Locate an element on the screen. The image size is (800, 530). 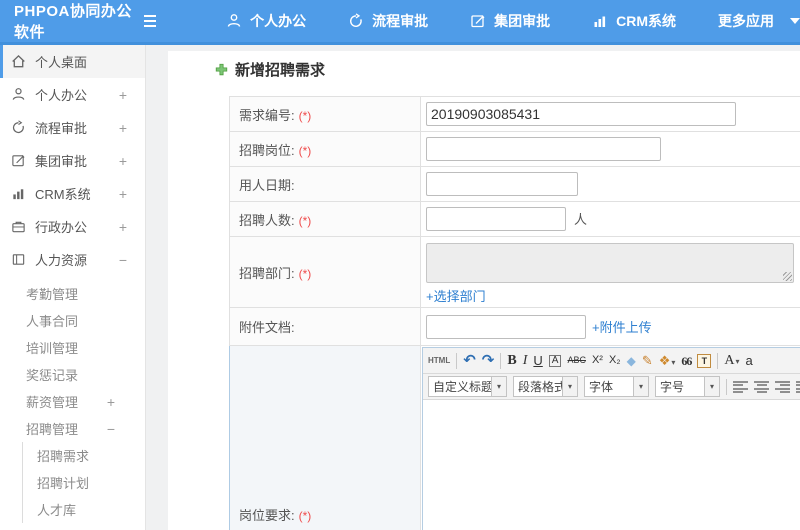
resize-grip-icon is located at coordinates (787, 276).